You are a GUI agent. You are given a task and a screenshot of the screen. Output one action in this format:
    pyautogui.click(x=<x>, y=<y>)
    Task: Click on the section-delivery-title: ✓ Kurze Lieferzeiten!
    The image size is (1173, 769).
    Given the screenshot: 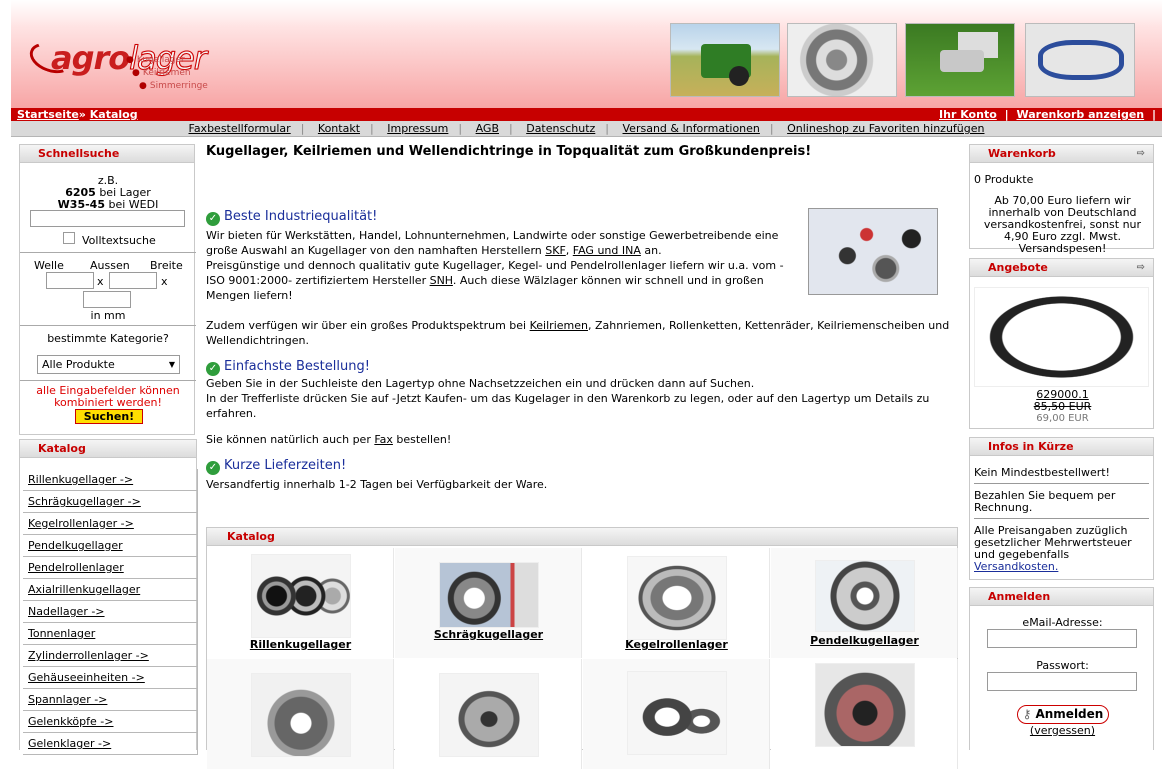 What is the action you would take?
    pyautogui.click(x=276, y=466)
    